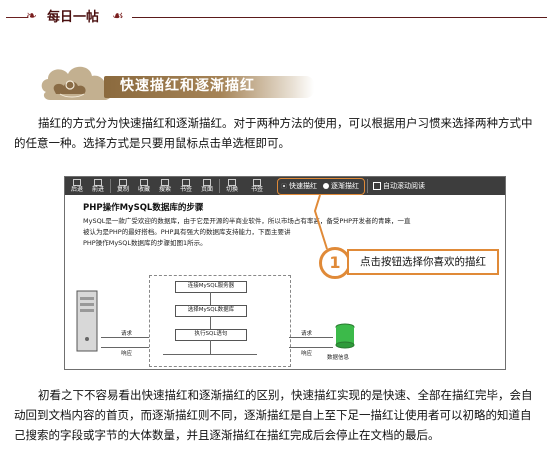 The height and width of the screenshot is (474, 553). What do you see at coordinates (293, 80) in the screenshot?
I see `section-banner: 快速描红和逐渐描红` at bounding box center [293, 80].